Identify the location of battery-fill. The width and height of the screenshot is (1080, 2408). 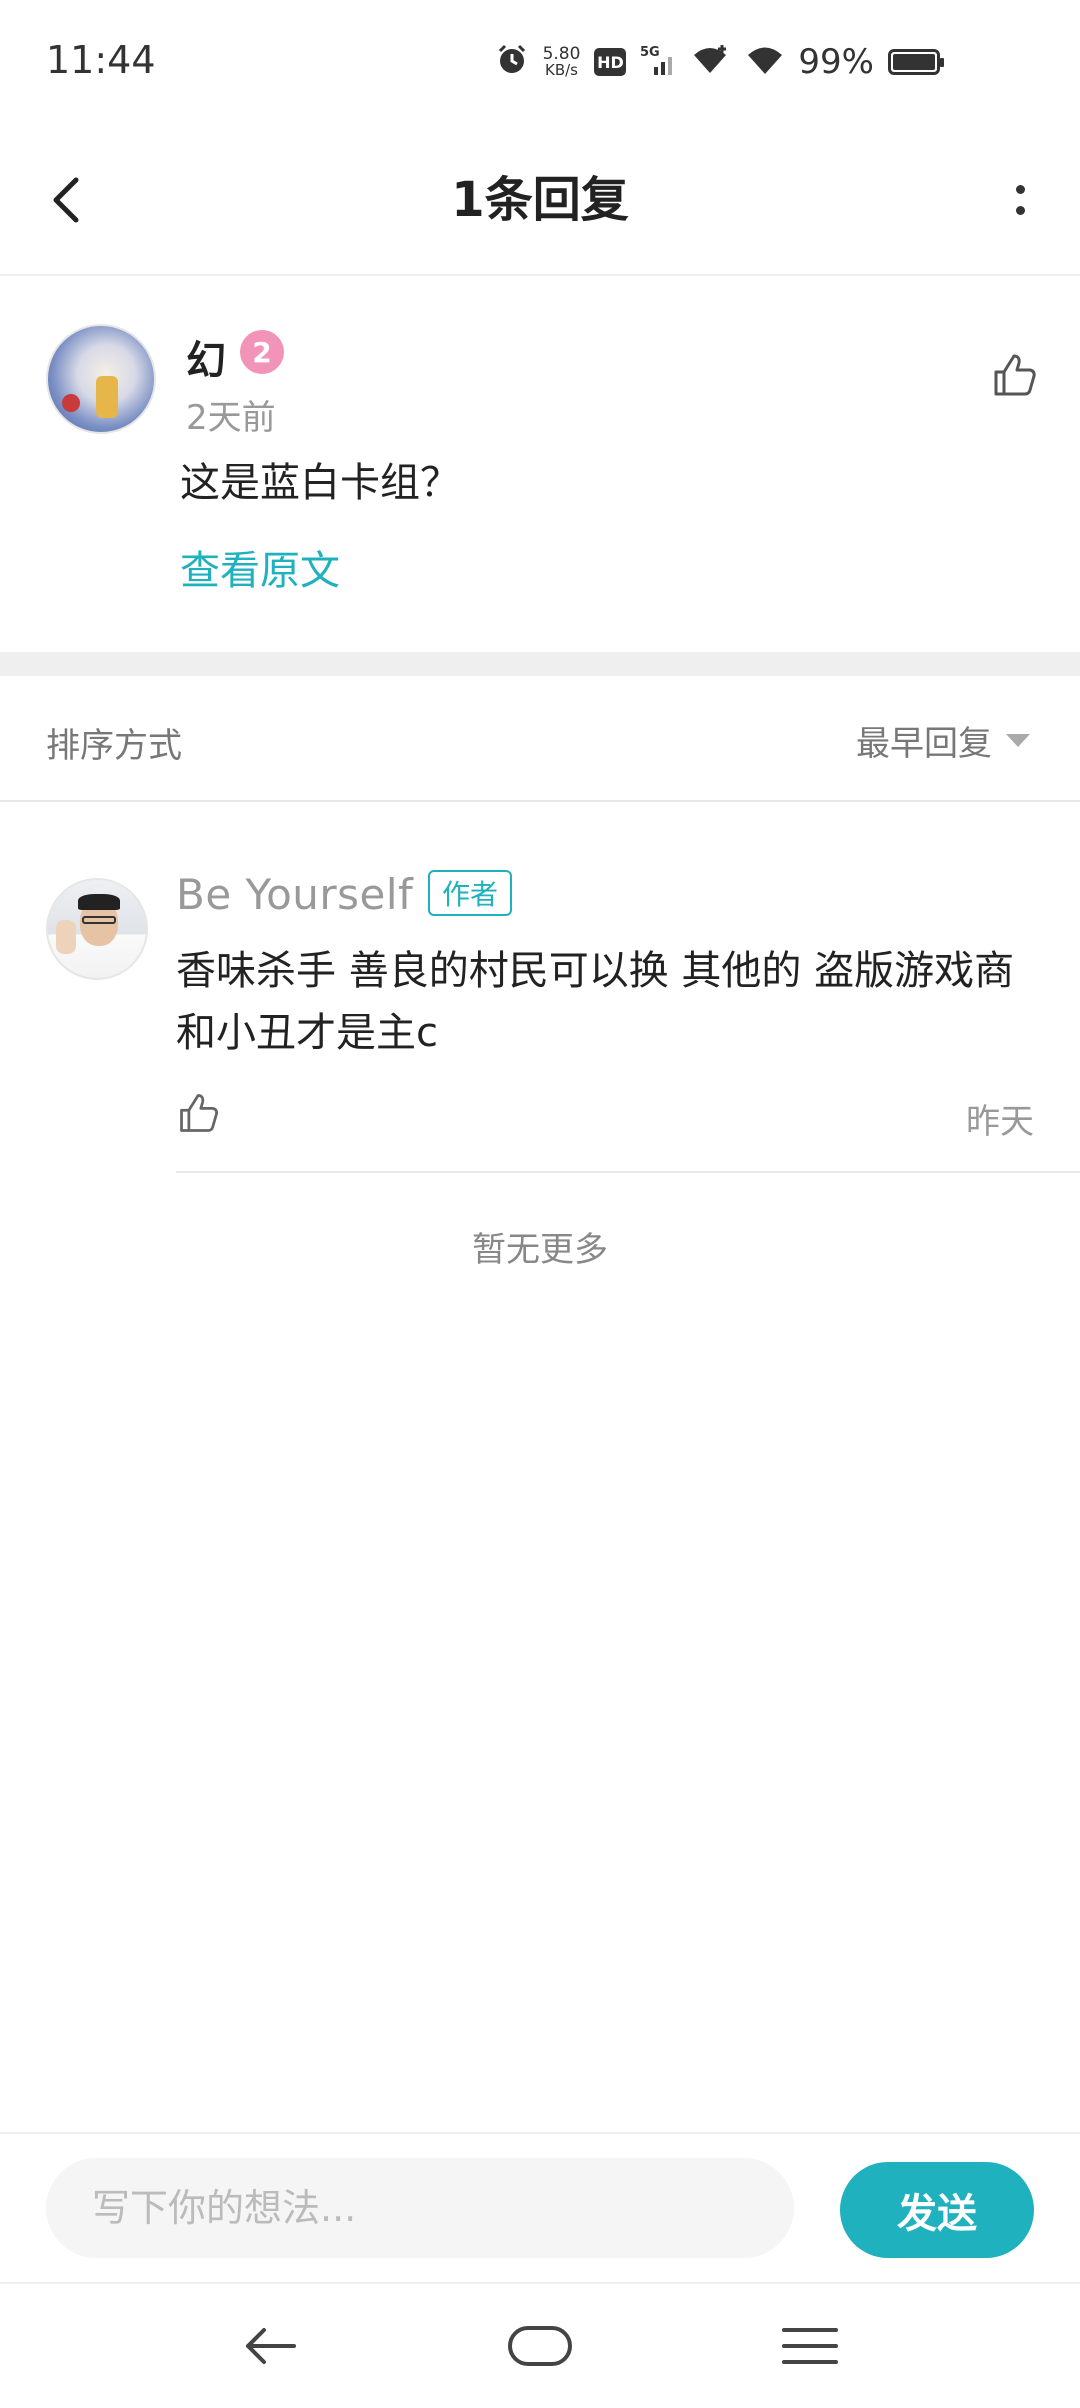
(914, 62).